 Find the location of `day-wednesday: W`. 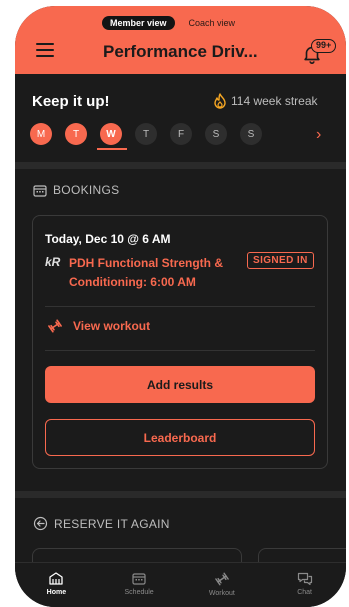

day-wednesday: W is located at coordinates (111, 134).